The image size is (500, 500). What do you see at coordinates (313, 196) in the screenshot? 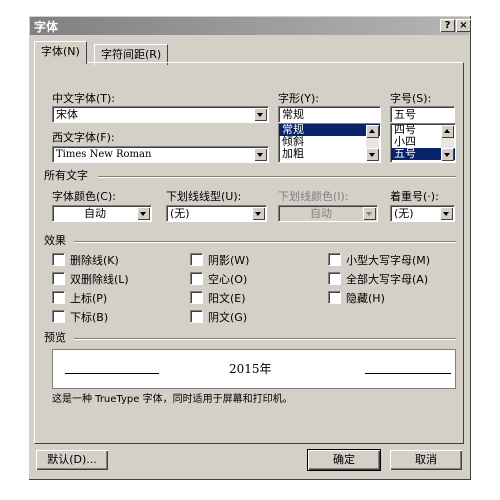
I see `underline-color-label: 下划线颜色(I):` at bounding box center [313, 196].